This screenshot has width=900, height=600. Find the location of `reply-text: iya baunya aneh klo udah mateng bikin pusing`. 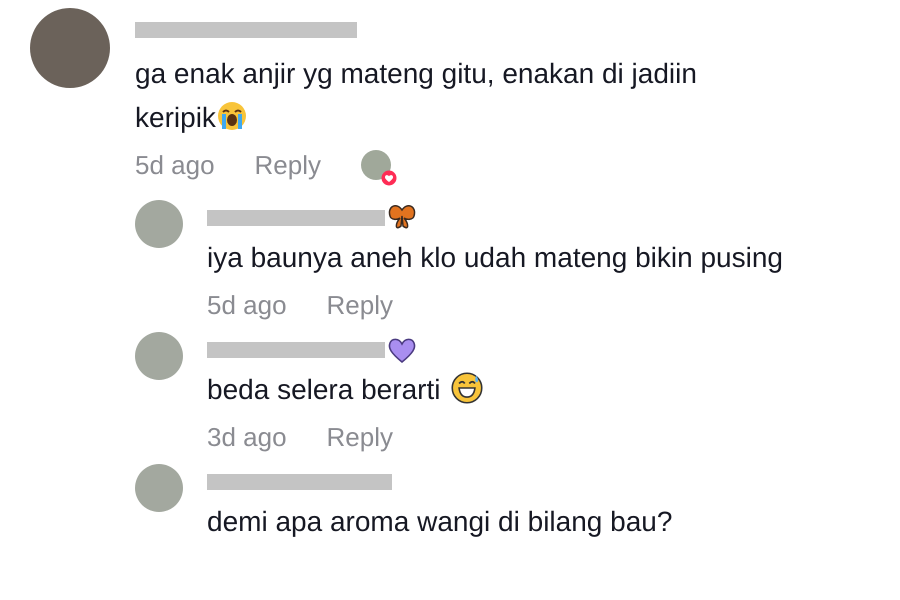

reply-text: iya baunya aneh klo udah mateng bikin pusing is located at coordinates (495, 258).